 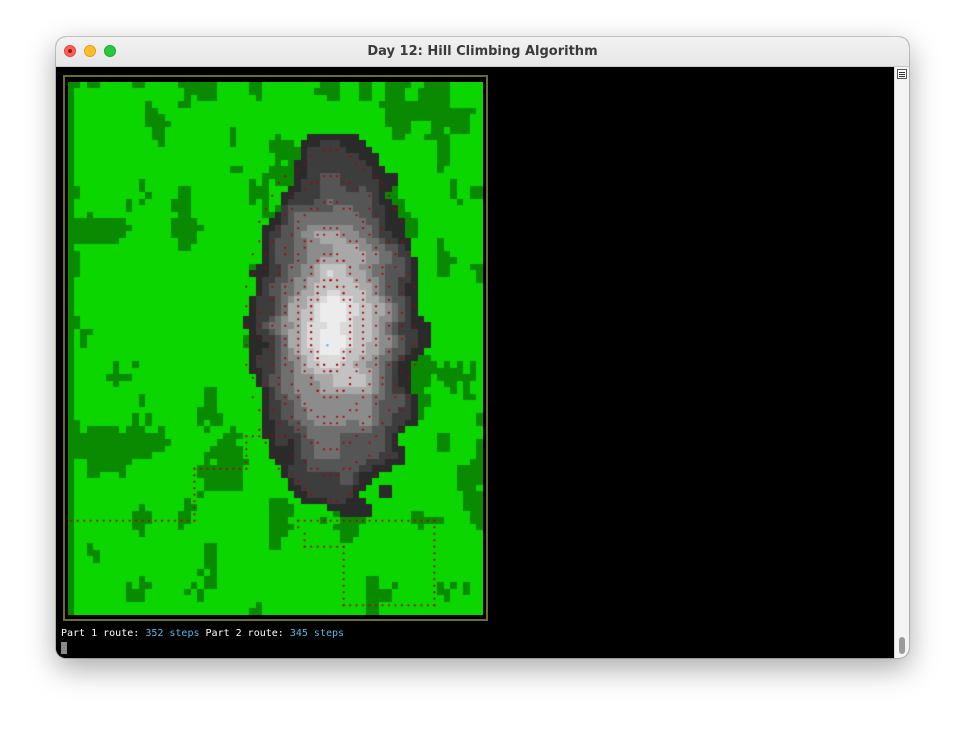 I want to click on part2-value: 345 steps, so click(x=317, y=633).